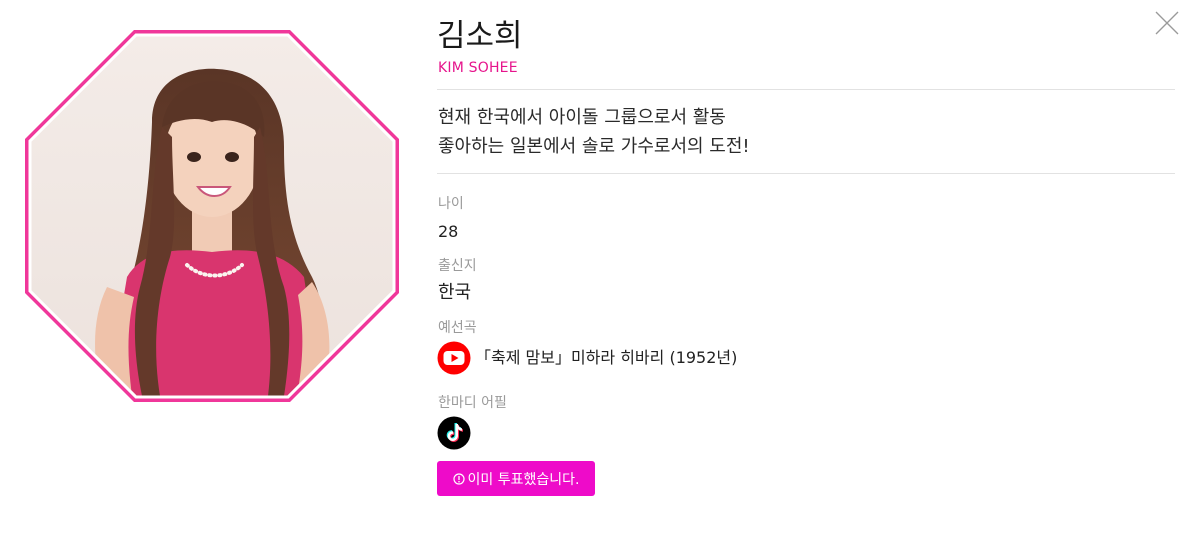 Image resolution: width=1183 pixels, height=544 pixels. What do you see at coordinates (454, 358) in the screenshot?
I see `youtube-icon` at bounding box center [454, 358].